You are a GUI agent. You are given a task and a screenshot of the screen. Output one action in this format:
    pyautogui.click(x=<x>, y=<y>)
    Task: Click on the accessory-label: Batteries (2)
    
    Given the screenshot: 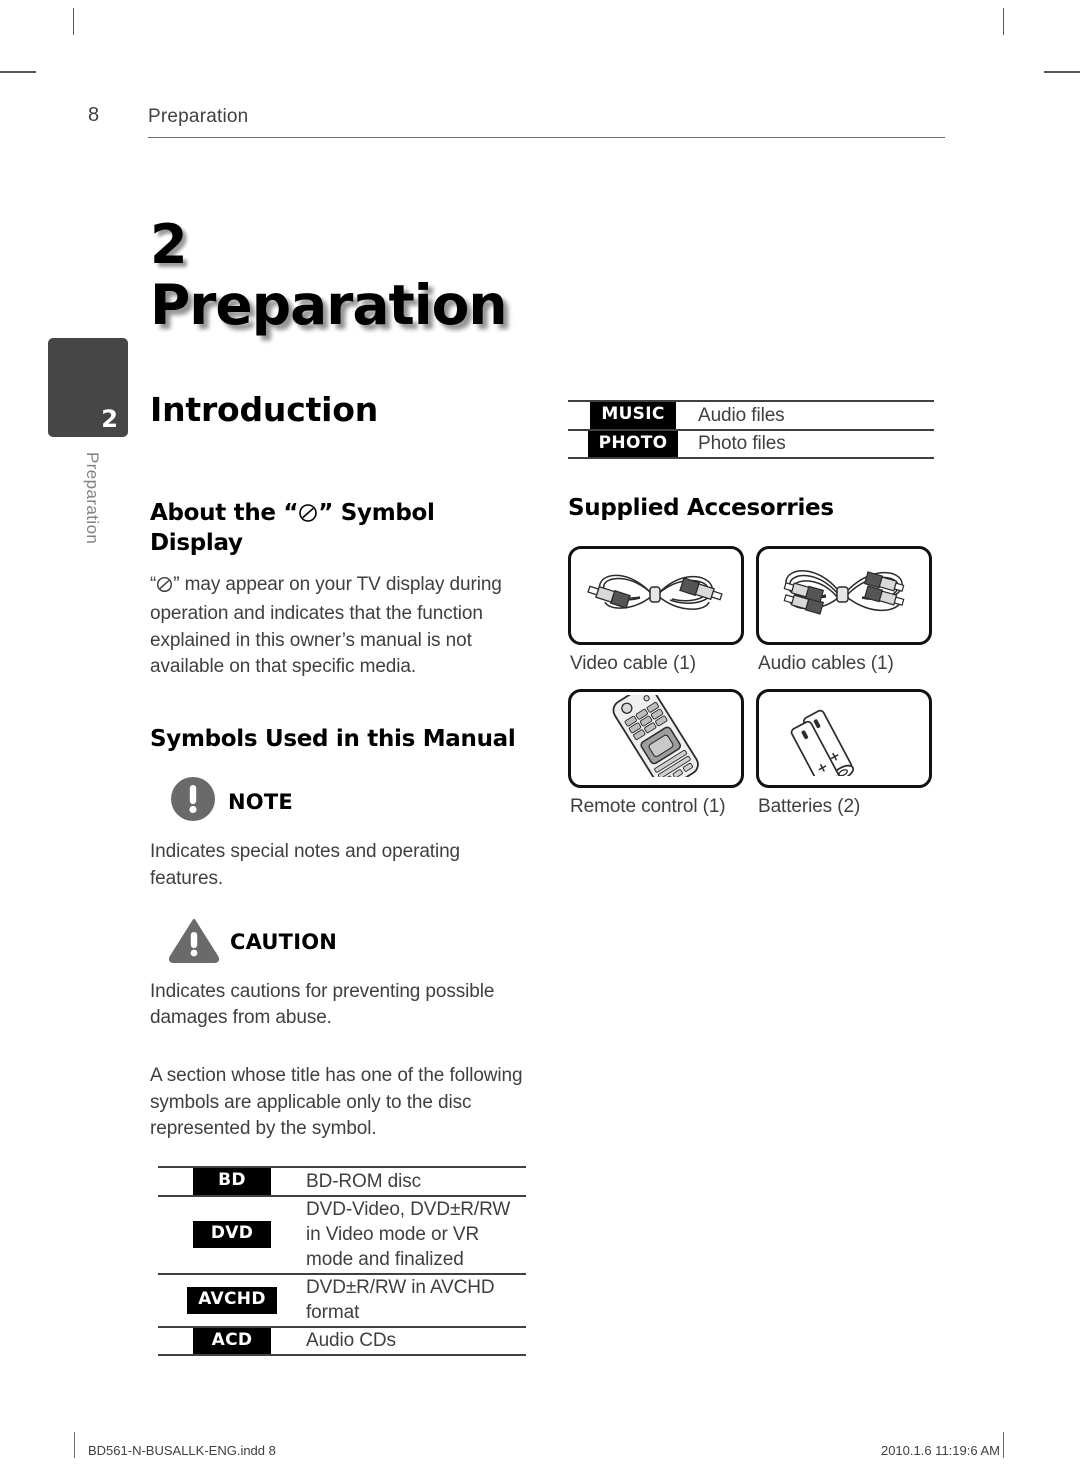 What is the action you would take?
    pyautogui.click(x=809, y=806)
    